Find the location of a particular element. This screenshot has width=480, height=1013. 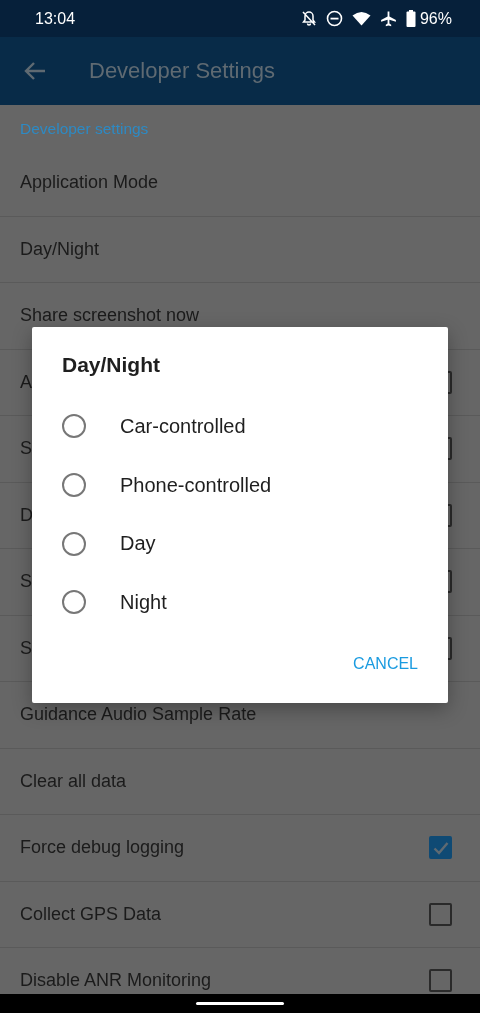

do-not-disturb-icon is located at coordinates (334, 18).